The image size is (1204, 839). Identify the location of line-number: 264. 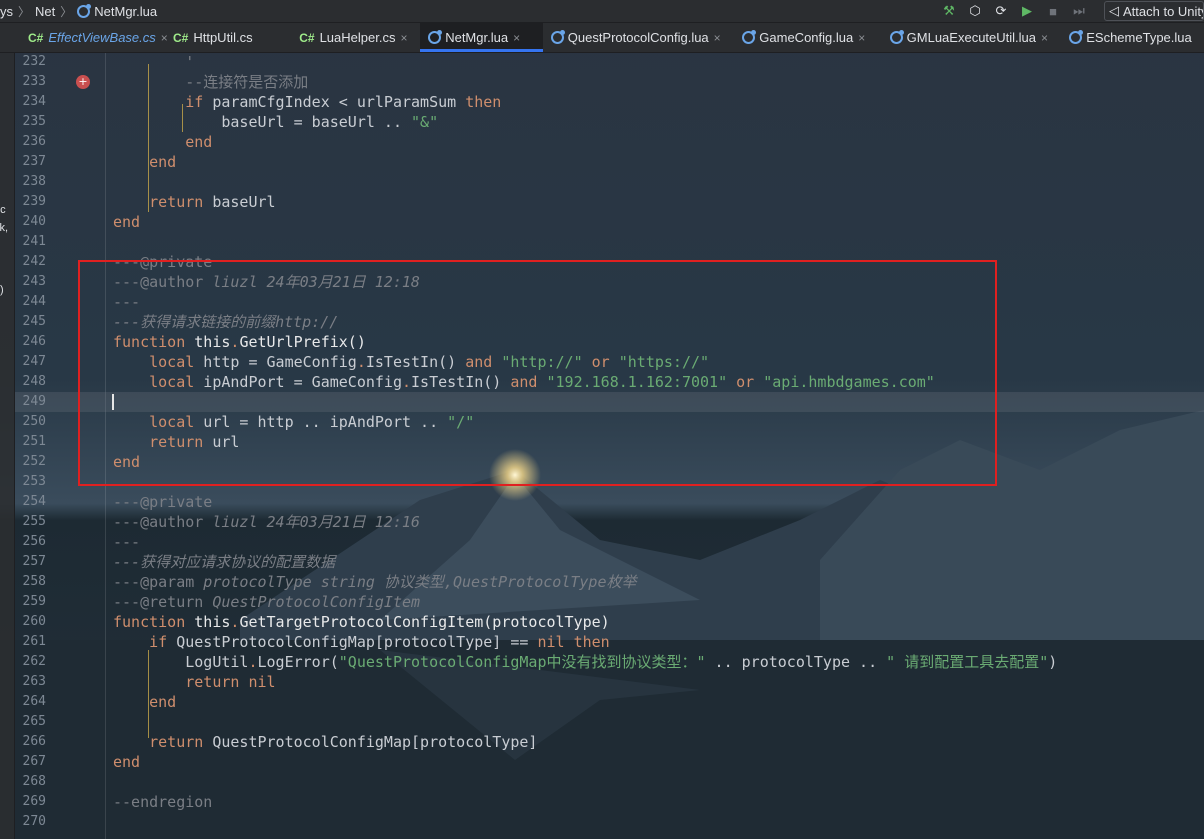
(30, 702).